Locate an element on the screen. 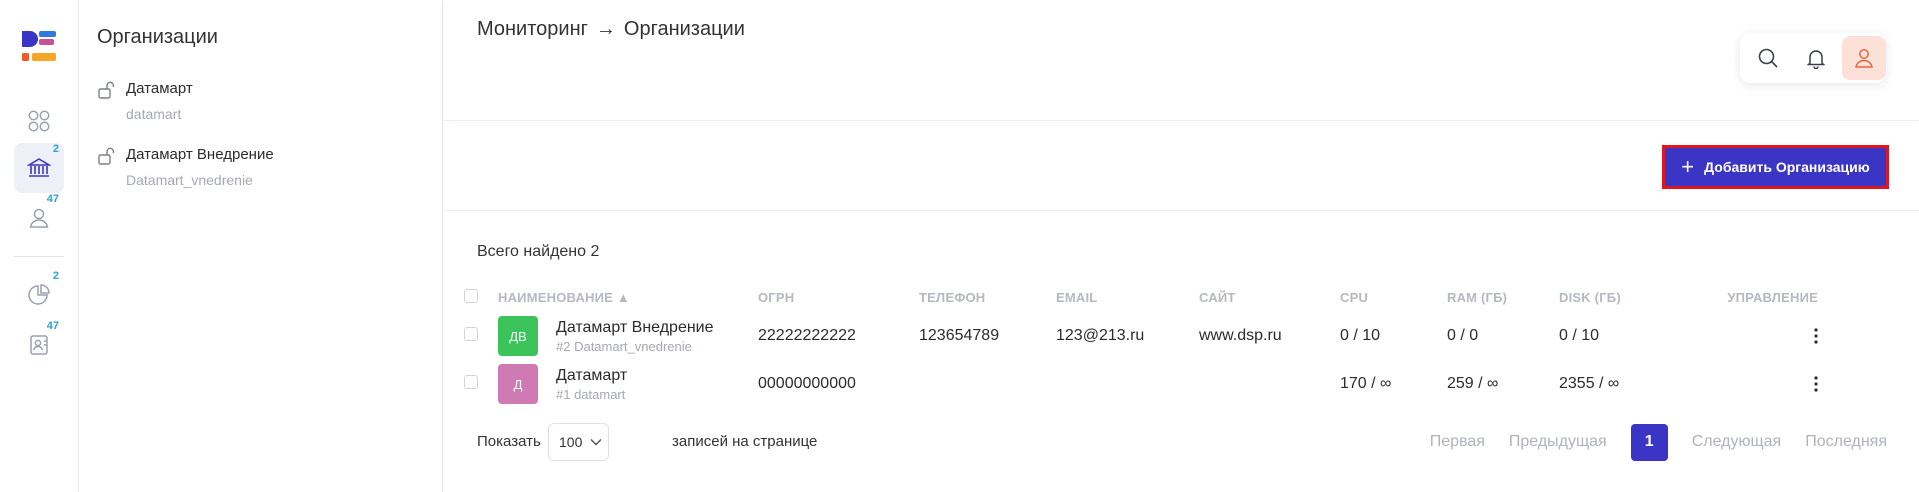  page-size-select: 100 is located at coordinates (578, 442).